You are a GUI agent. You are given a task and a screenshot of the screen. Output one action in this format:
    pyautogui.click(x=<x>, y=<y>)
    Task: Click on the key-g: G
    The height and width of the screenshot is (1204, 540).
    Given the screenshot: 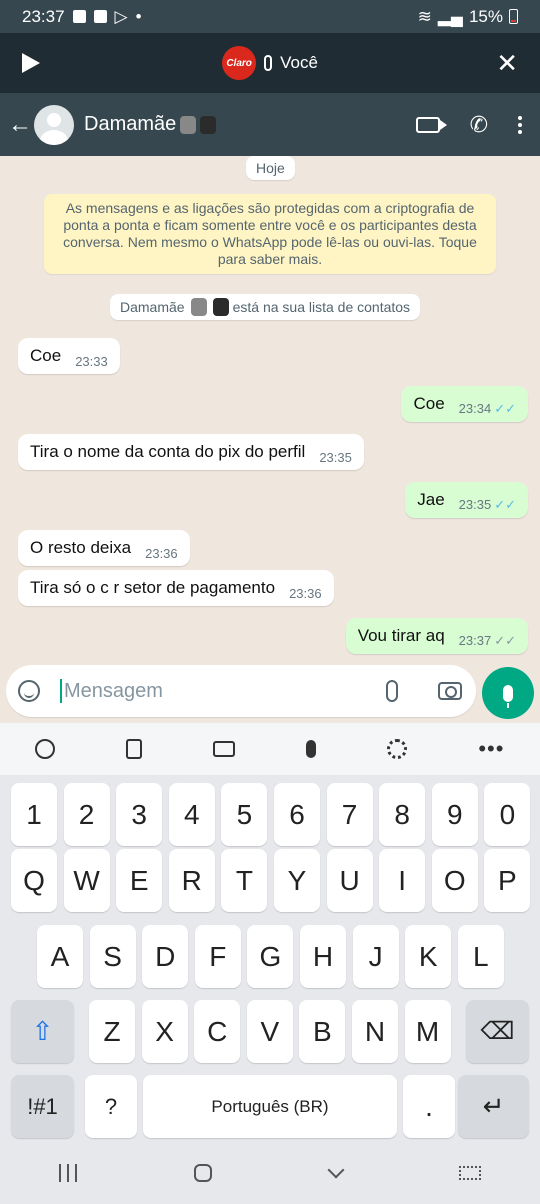 What is the action you would take?
    pyautogui.click(x=270, y=956)
    